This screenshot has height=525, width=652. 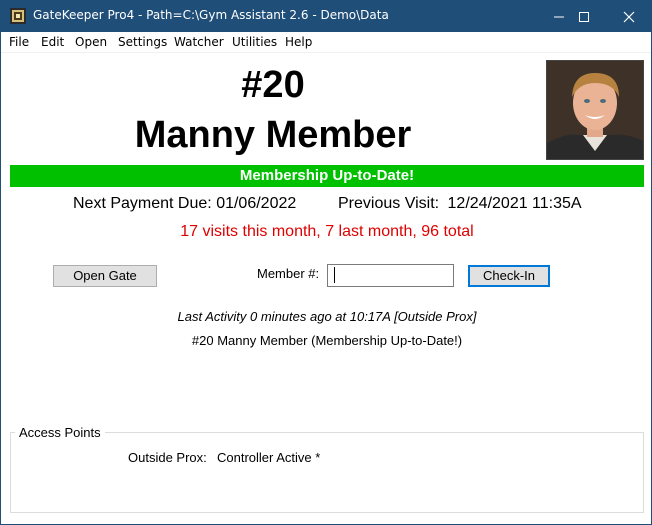 What do you see at coordinates (509, 276) in the screenshot?
I see `check-in-button: Check-In` at bounding box center [509, 276].